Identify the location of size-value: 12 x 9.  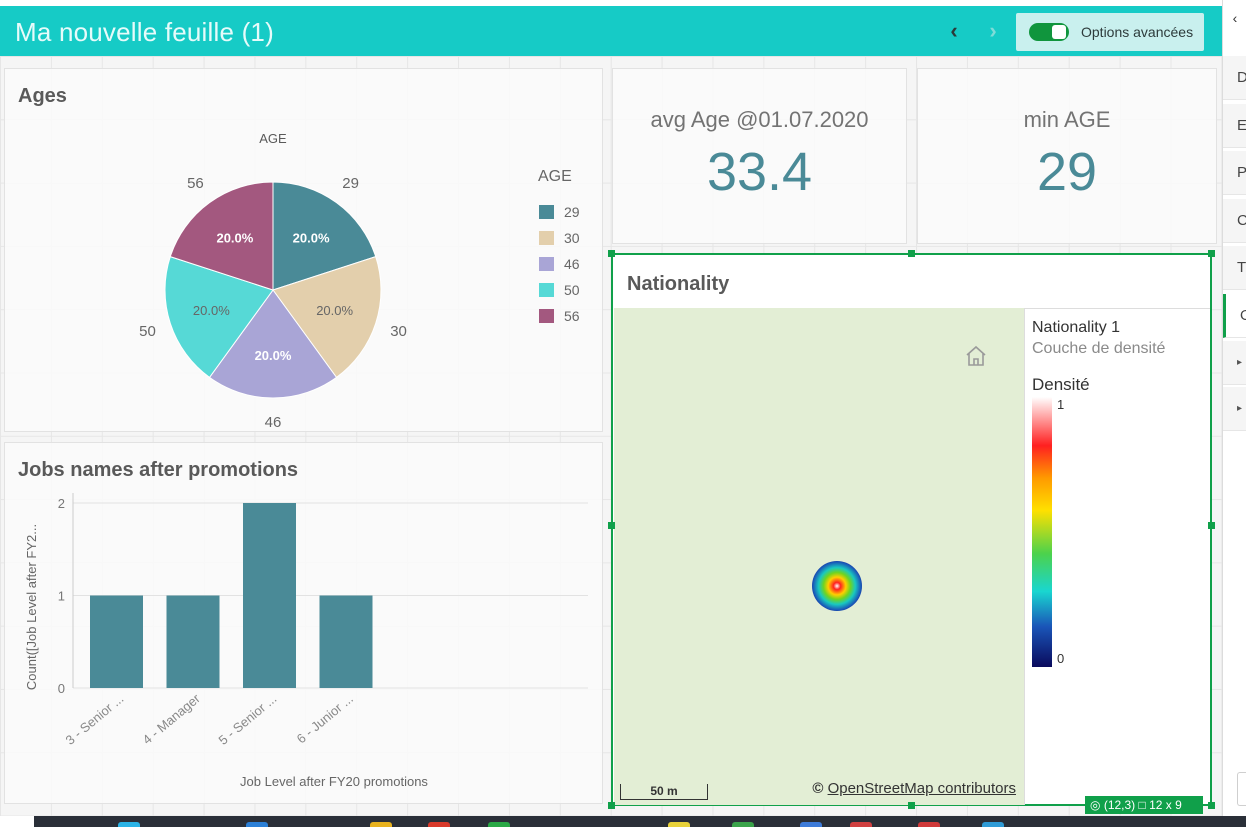
(1165, 805).